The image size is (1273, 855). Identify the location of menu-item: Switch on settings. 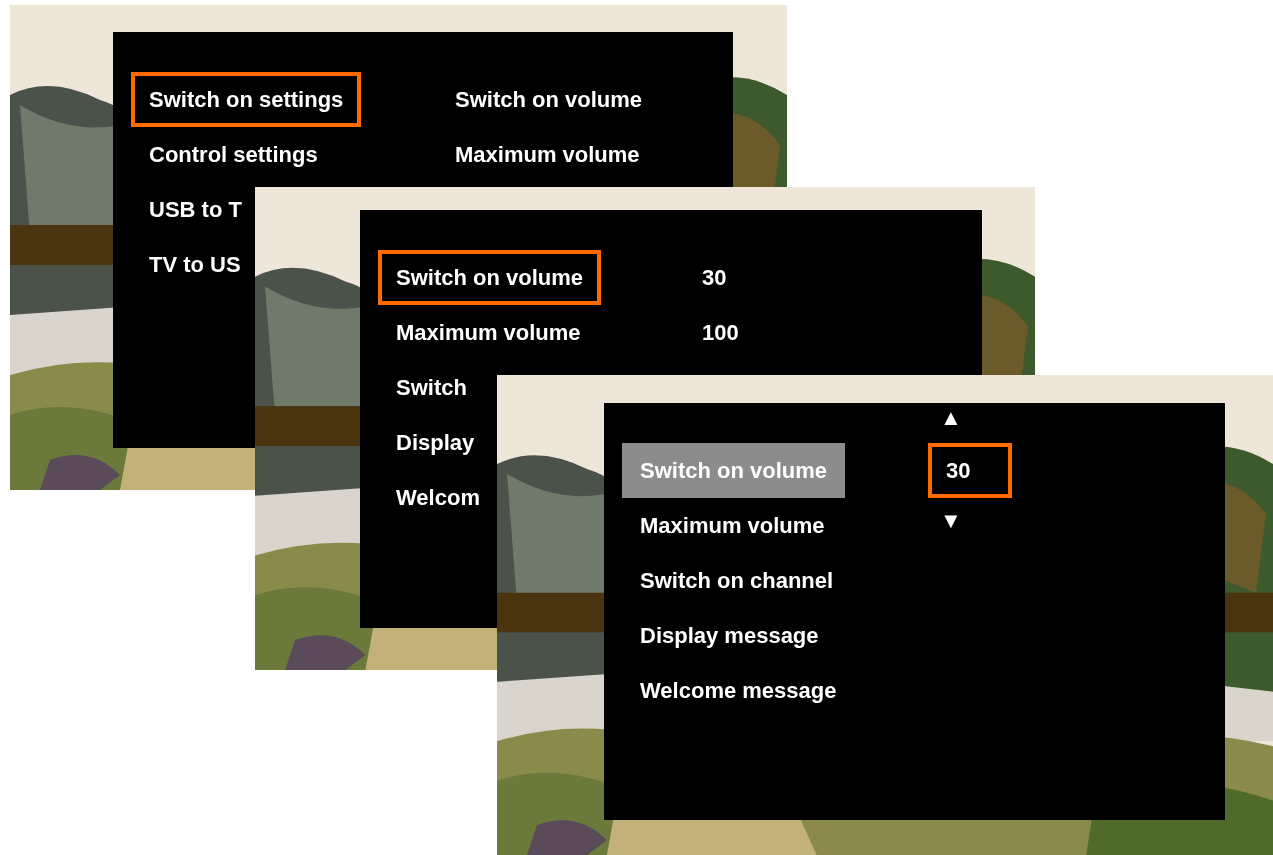
(246, 99).